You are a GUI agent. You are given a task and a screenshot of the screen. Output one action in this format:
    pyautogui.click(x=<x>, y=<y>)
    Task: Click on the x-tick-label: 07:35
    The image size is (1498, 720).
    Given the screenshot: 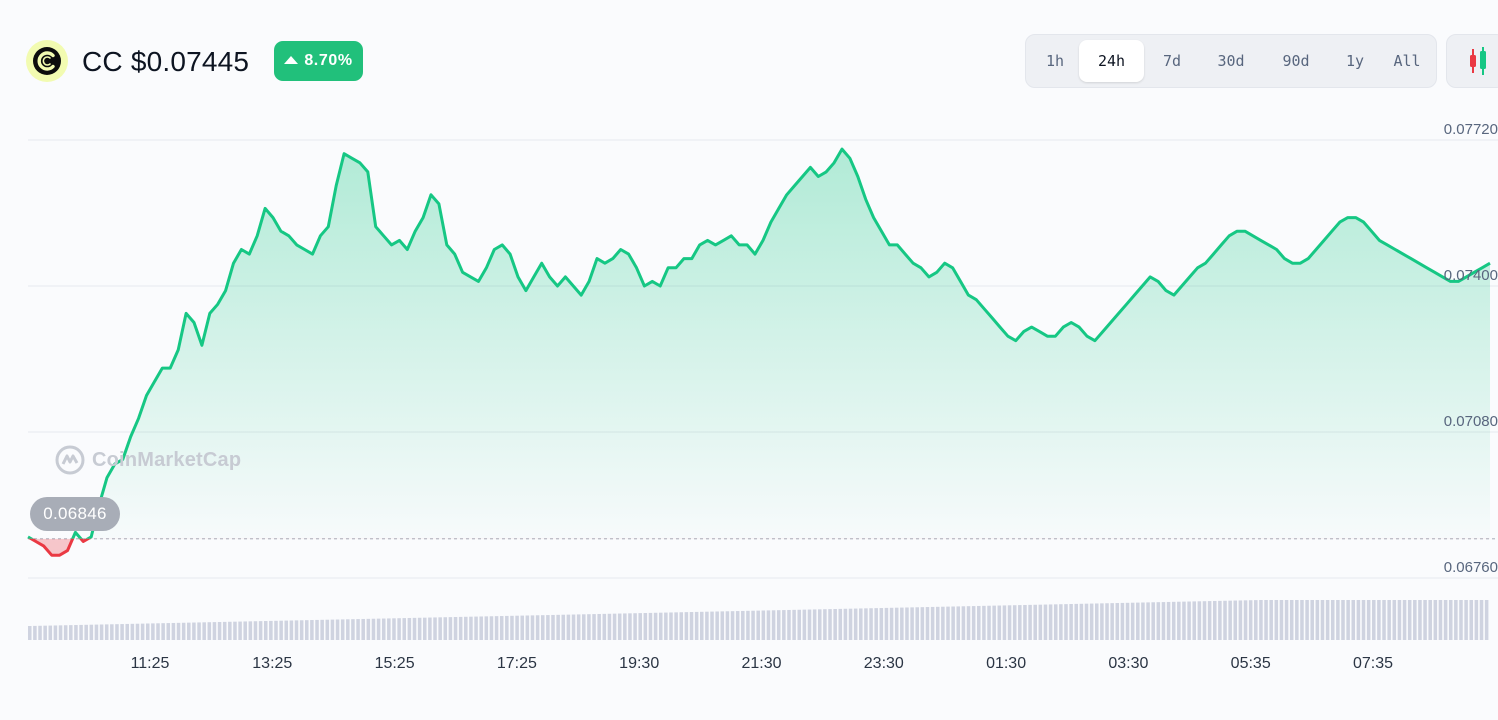 What is the action you would take?
    pyautogui.click(x=1373, y=663)
    